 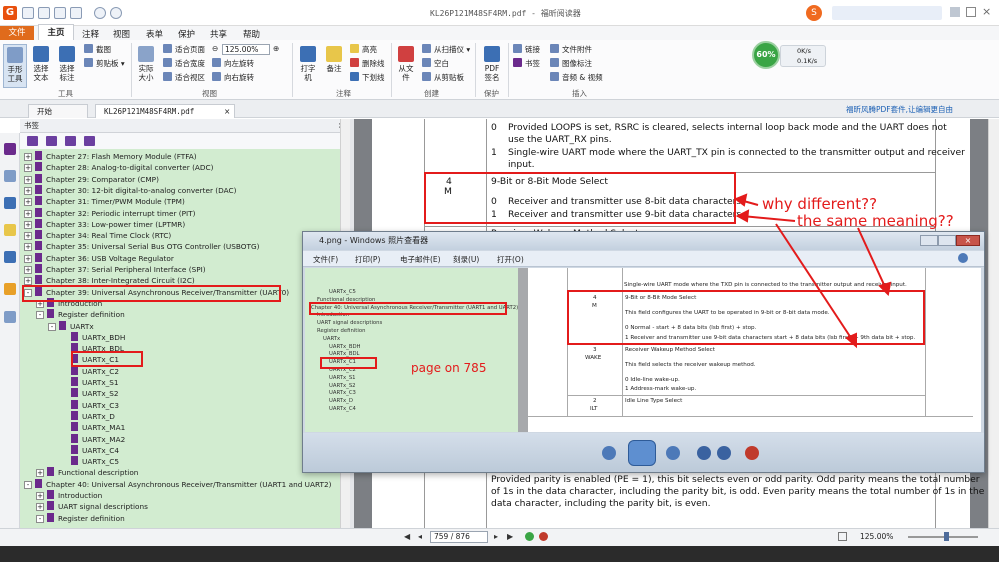 I want to click on back-icon, so click(x=529, y=536).